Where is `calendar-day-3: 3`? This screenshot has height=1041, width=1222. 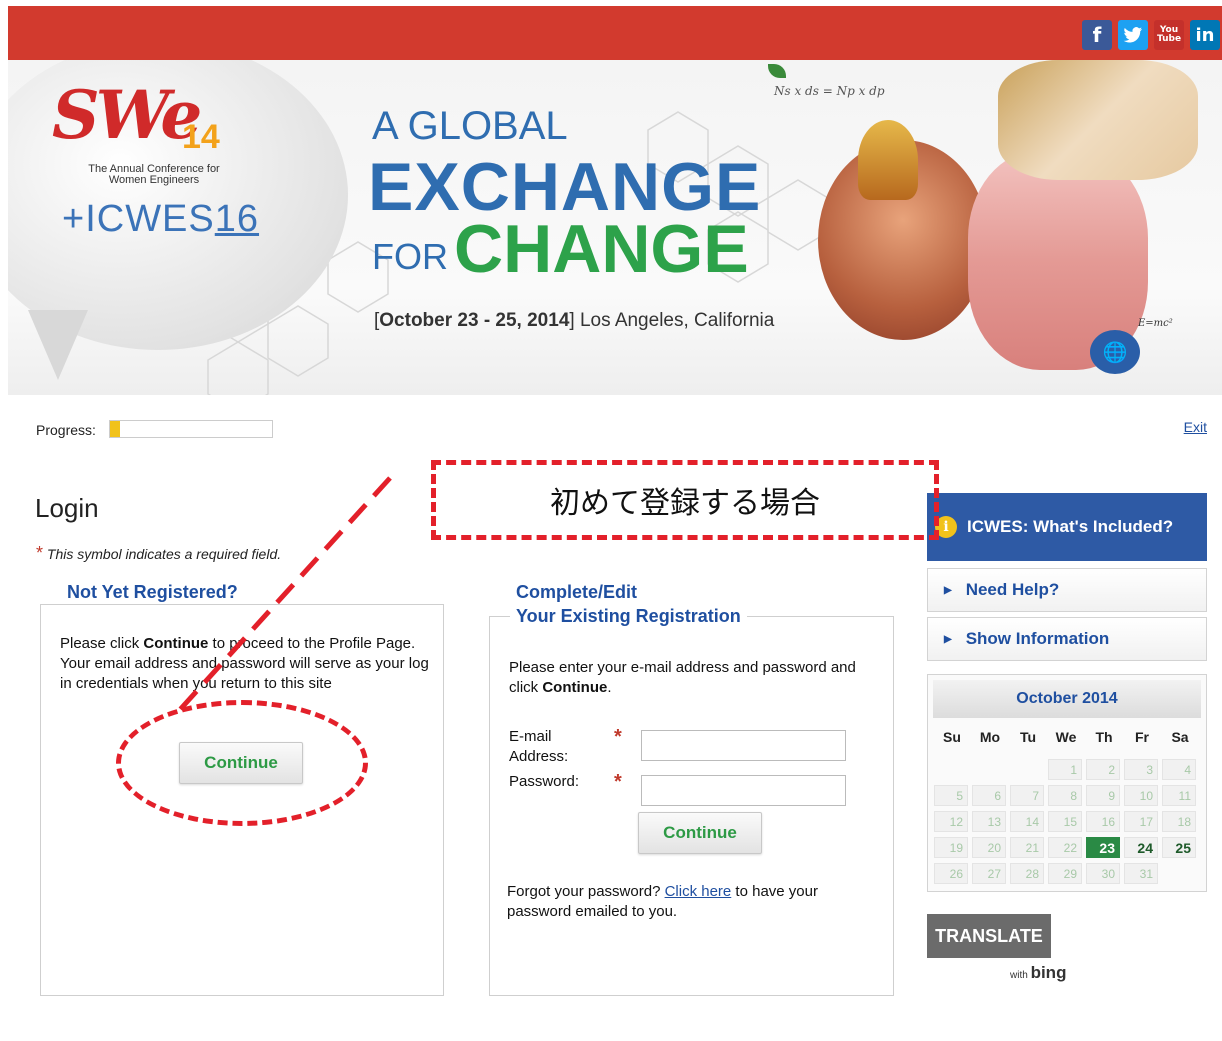
calendar-day-3: 3 is located at coordinates (1141, 769).